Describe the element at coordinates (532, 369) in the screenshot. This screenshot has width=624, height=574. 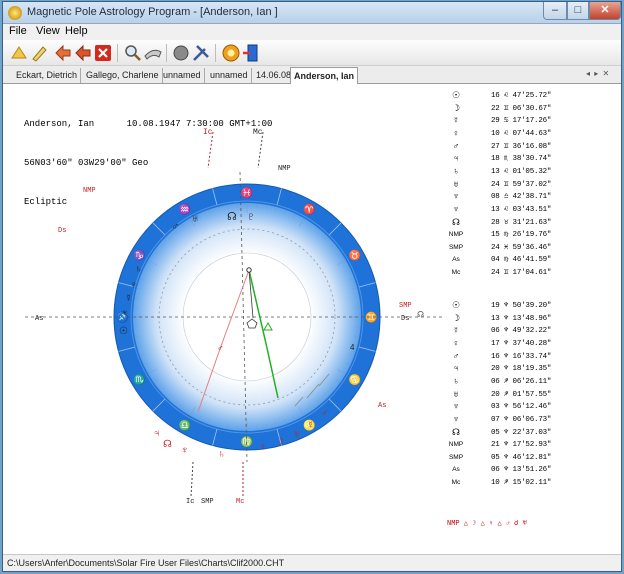
I see `transit-row: ♃ 20 ♆ 18'19.35"` at that location.